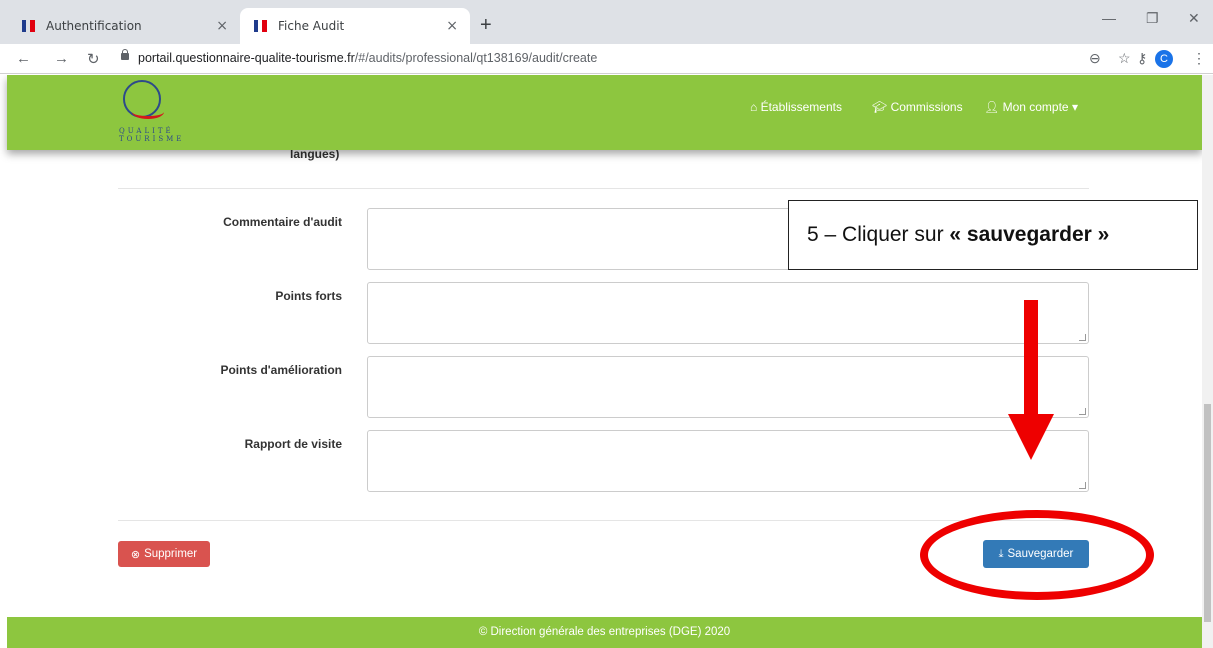  What do you see at coordinates (728, 387) in the screenshot?
I see `points-amelioration-textarea` at bounding box center [728, 387].